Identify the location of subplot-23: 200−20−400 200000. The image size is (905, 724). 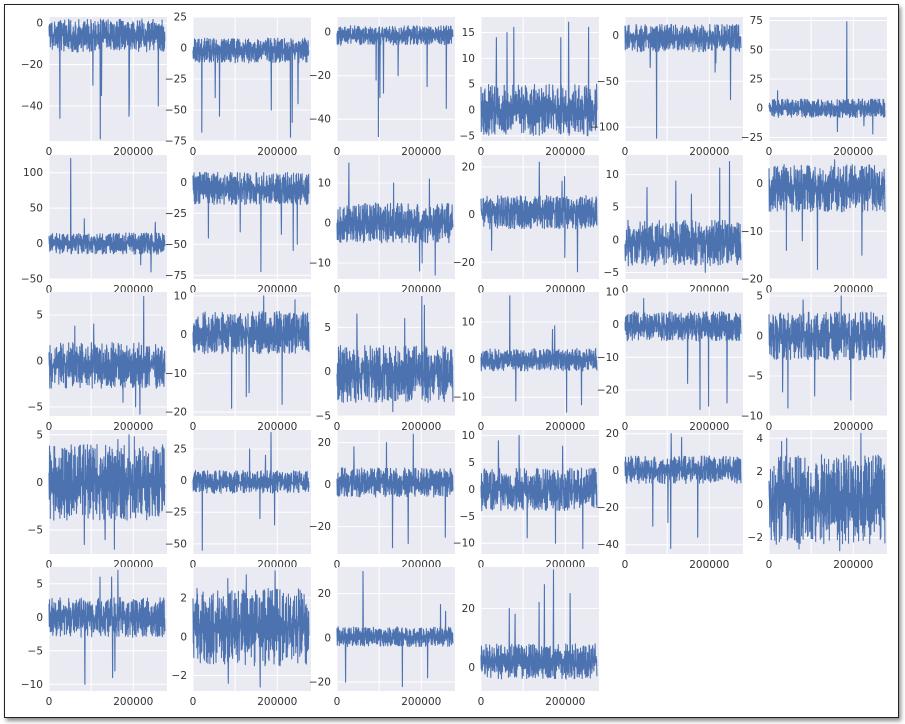
(670, 499).